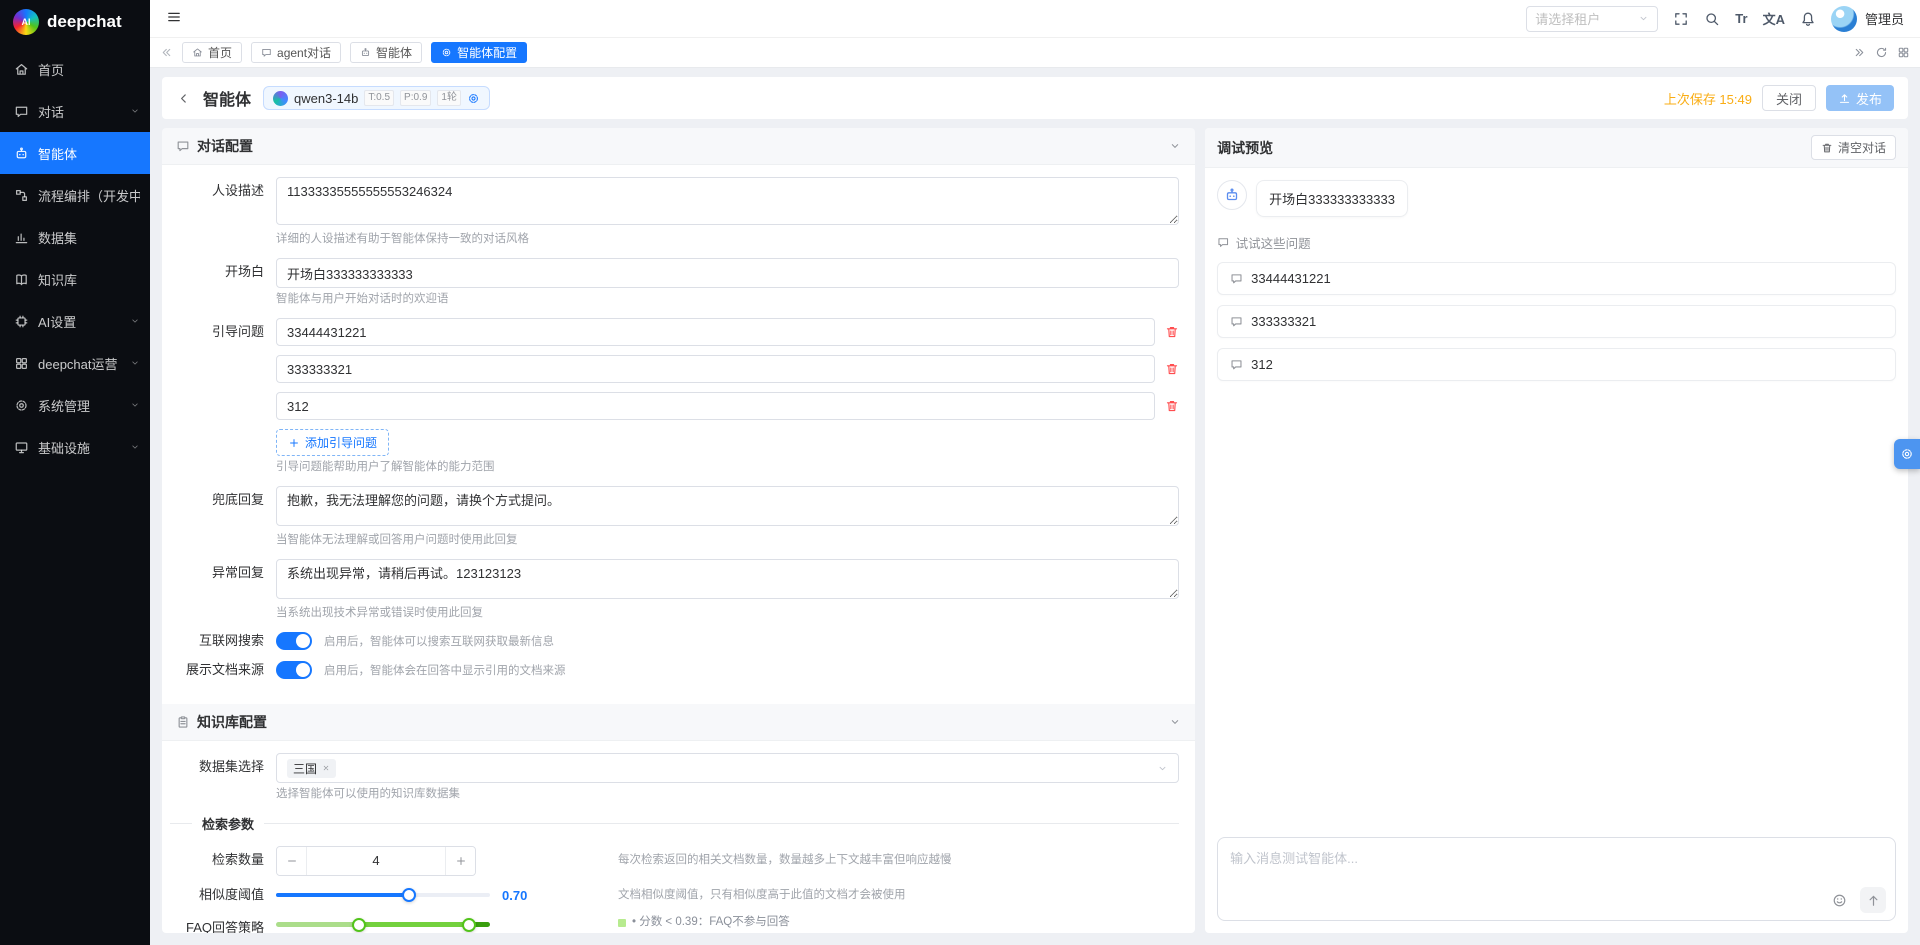  What do you see at coordinates (1856, 900) in the screenshot?
I see `input-toolbar` at bounding box center [1856, 900].